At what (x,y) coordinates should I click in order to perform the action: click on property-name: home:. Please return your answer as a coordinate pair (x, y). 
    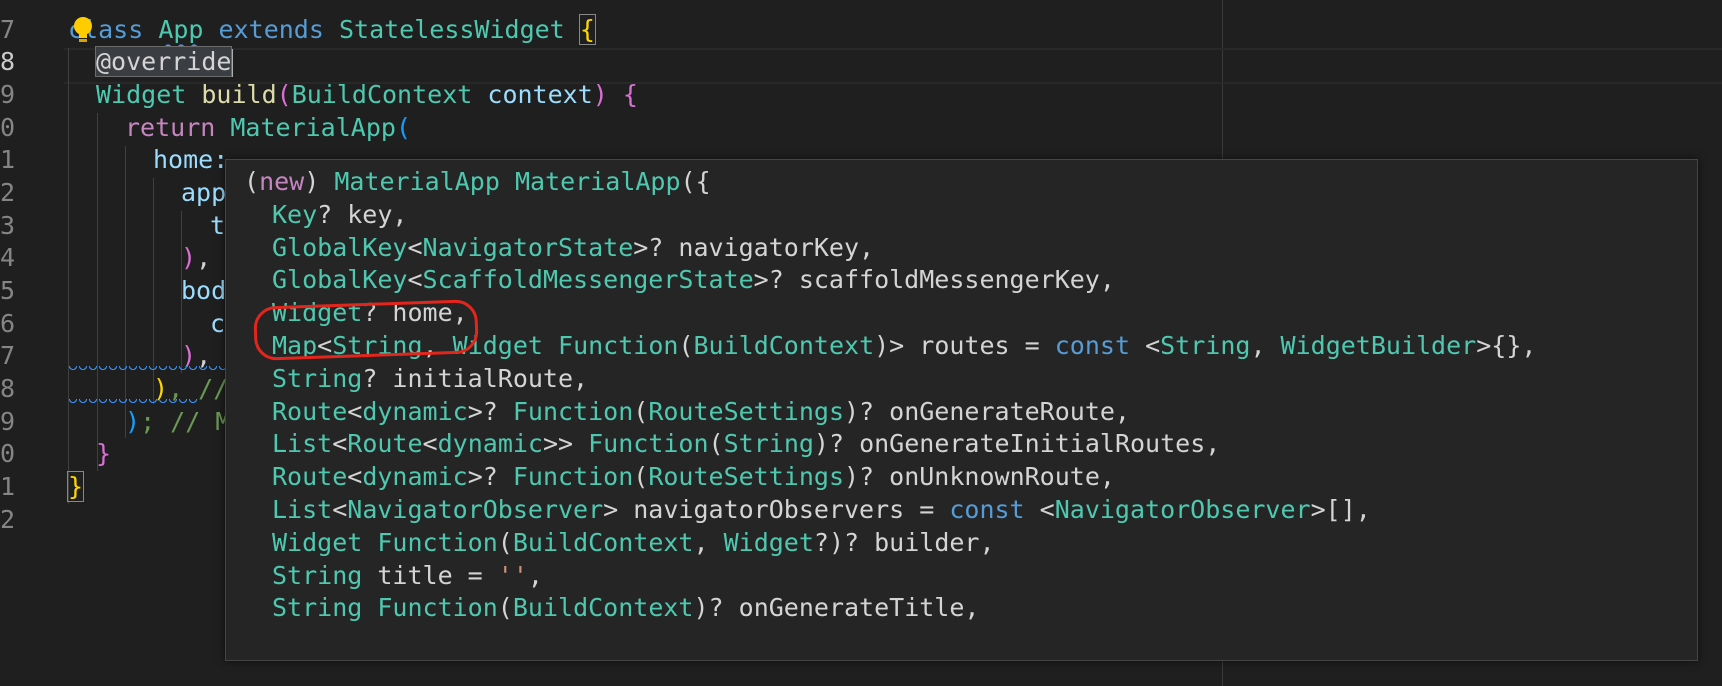
    Looking at the image, I should click on (191, 159).